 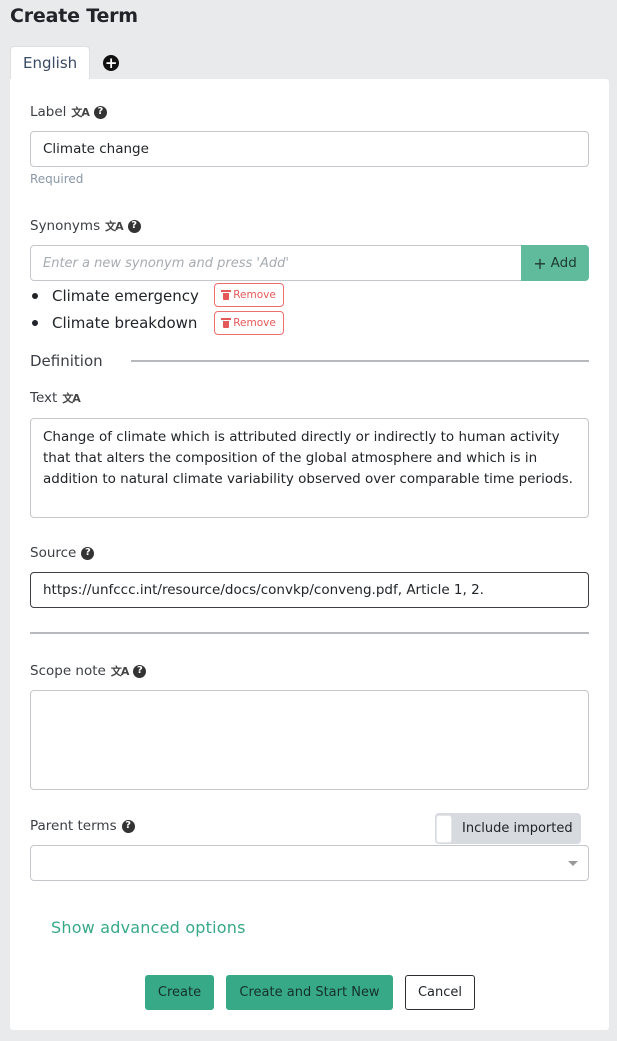 I want to click on label-field-label: Label 文A ?, so click(x=68, y=112).